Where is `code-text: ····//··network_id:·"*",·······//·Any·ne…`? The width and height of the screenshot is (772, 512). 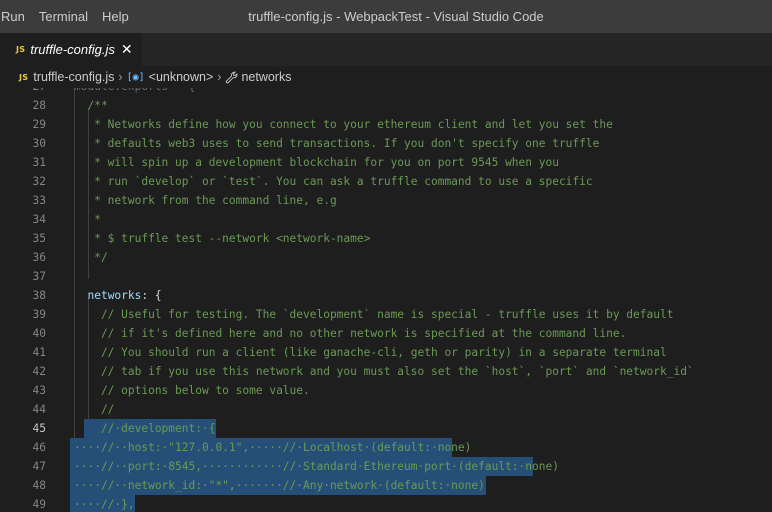
code-text: ····//··network_id:·"*",·······//·Any·ne… is located at coordinates (279, 485).